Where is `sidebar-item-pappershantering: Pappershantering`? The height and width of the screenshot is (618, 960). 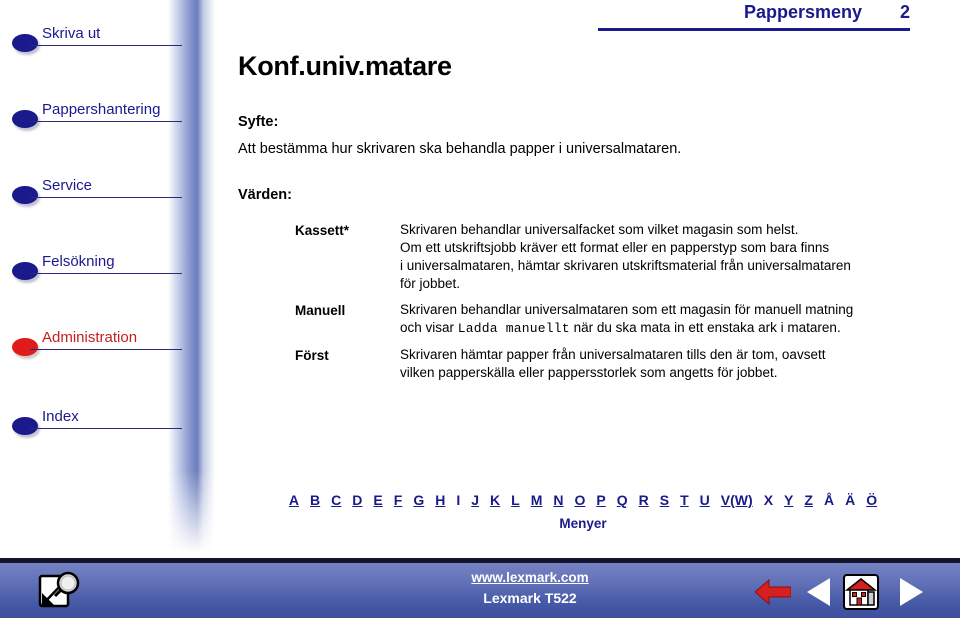 sidebar-item-pappershantering: Pappershantering is located at coordinates (100, 116).